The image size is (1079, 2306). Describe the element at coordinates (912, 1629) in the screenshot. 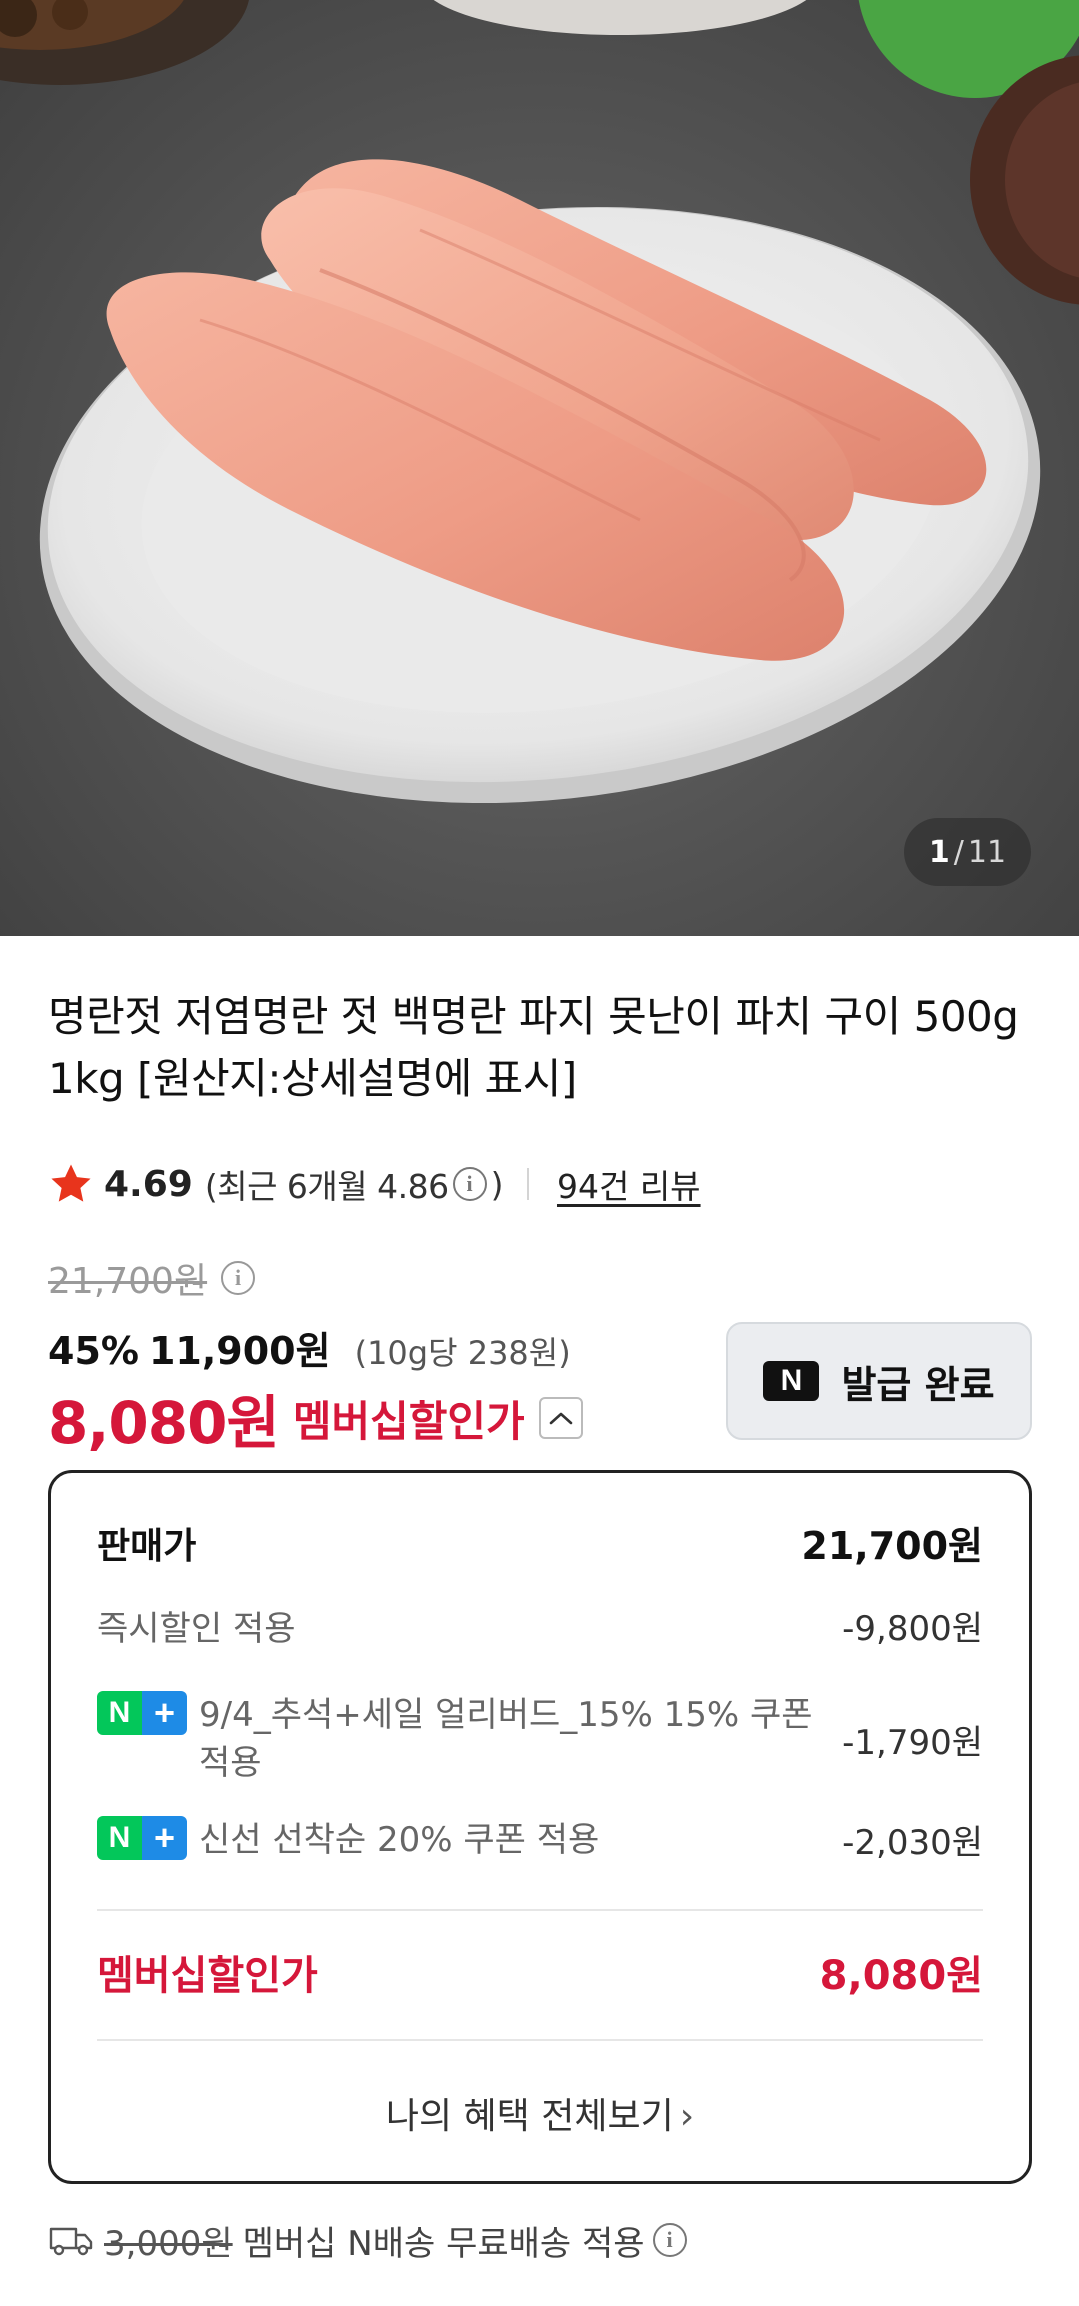

I see `instant-discount-value: -9,800원` at that location.